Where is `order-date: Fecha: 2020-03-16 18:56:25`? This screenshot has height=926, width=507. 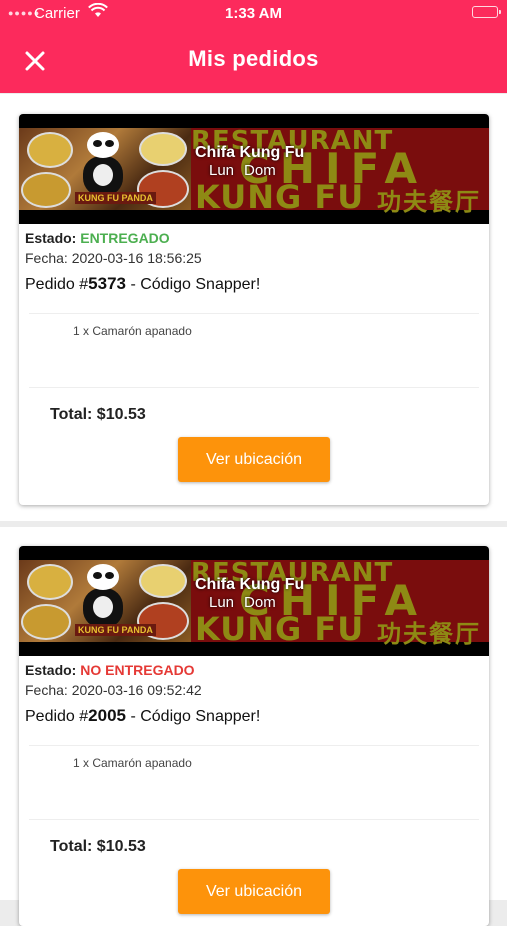
order-date: Fecha: 2020-03-16 18:56:25 is located at coordinates (255, 261).